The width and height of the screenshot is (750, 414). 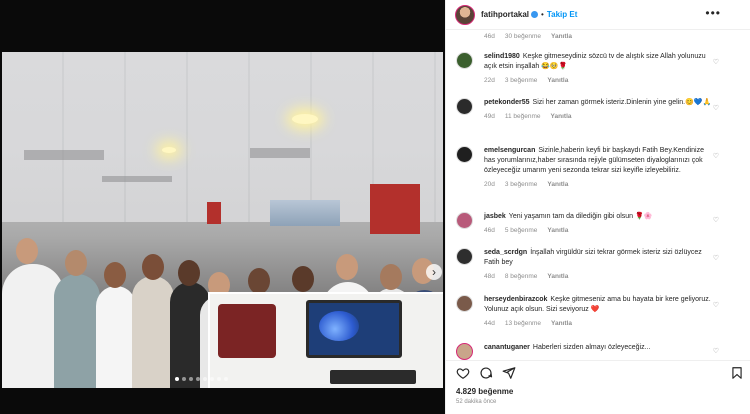 What do you see at coordinates (523, 36) in the screenshot?
I see `comment-likes: 30 beğenme` at bounding box center [523, 36].